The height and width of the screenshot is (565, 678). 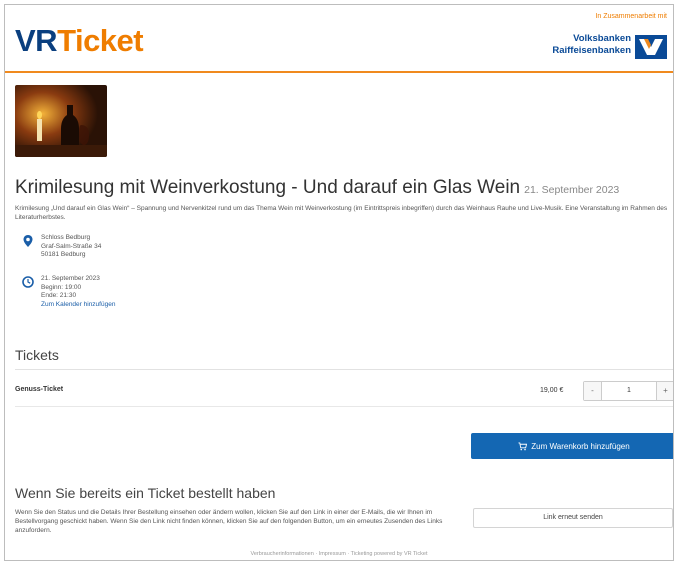 What do you see at coordinates (573, 518) in the screenshot?
I see `resend-link-button: Link erneut senden` at bounding box center [573, 518].